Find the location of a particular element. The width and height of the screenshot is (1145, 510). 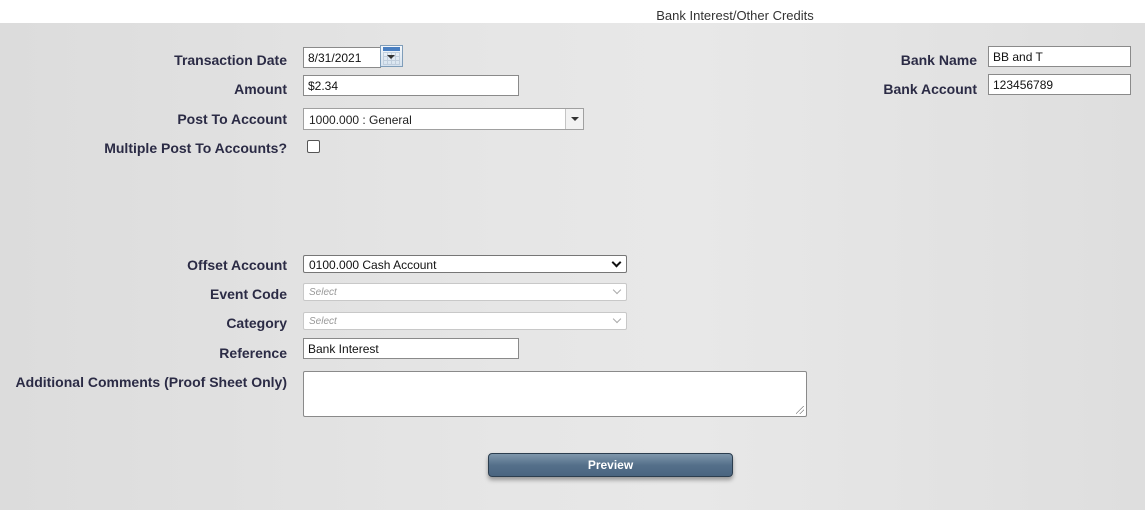

multiple-post-label: Multiple Post To Accounts? is located at coordinates (195, 148).